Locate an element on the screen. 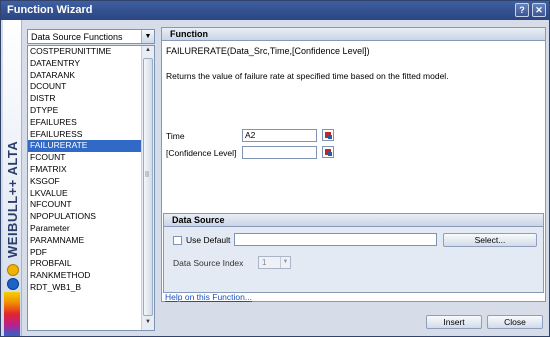  list-item: LKVALUE is located at coordinates (91, 194).